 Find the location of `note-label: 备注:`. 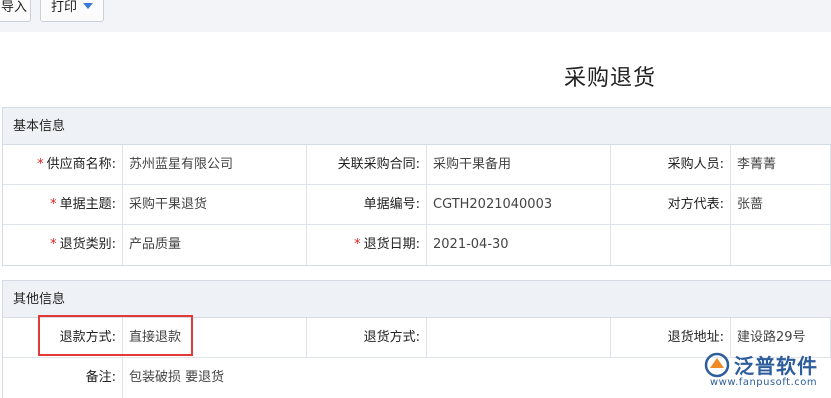

note-label: 备注: is located at coordinates (63, 378).